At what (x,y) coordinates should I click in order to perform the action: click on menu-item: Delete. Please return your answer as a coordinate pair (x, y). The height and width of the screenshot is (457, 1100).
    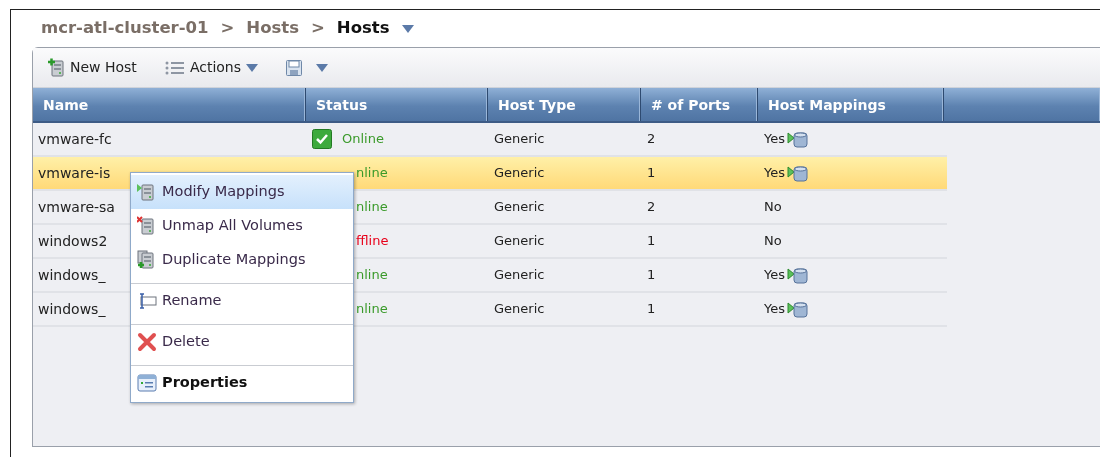
    Looking at the image, I should click on (242, 341).